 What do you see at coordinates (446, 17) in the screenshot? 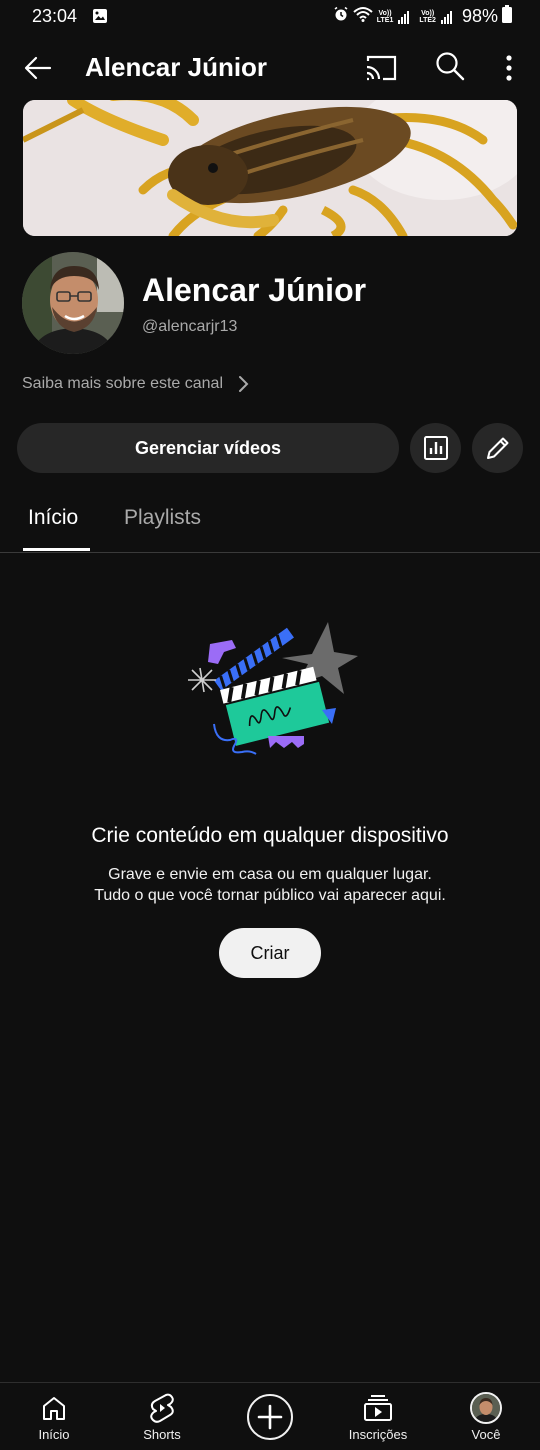
I see `signal-sim2-icon` at bounding box center [446, 17].